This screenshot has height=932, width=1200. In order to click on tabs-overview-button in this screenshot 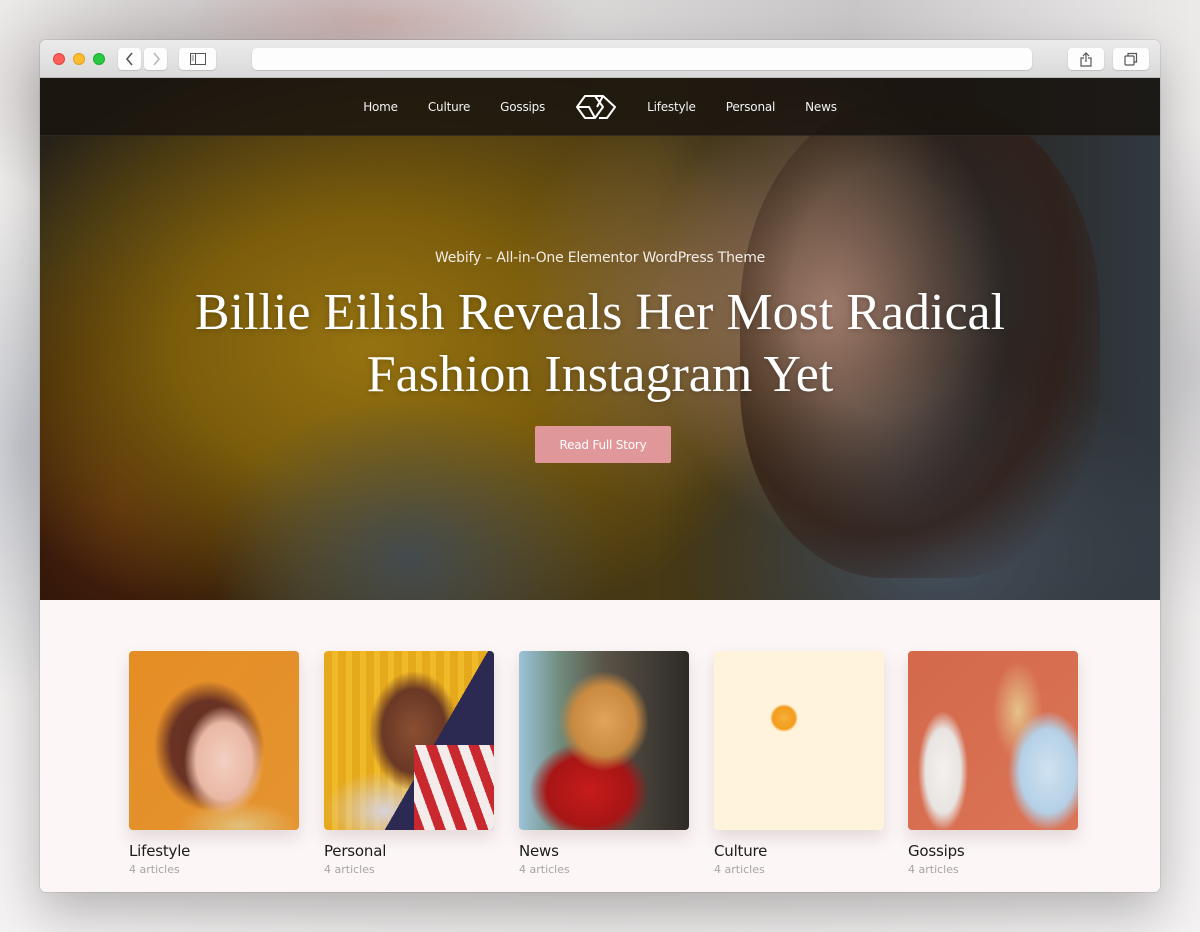, I will do `click(1131, 59)`.